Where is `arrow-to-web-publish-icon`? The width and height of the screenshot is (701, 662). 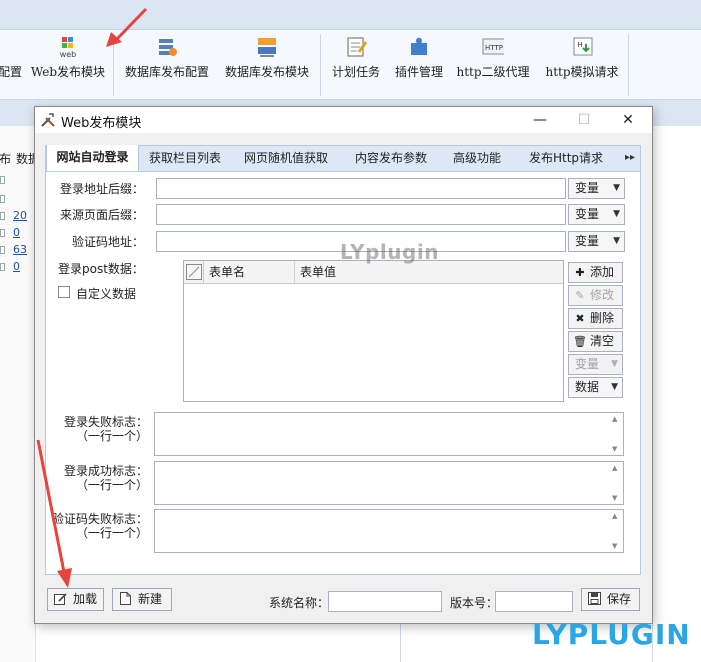 arrow-to-web-publish-icon is located at coordinates (127, 27).